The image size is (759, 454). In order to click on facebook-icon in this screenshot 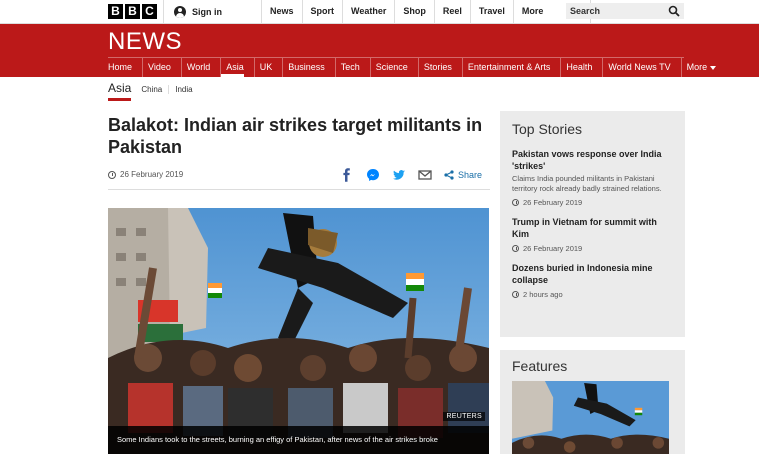, I will do `click(347, 175)`.